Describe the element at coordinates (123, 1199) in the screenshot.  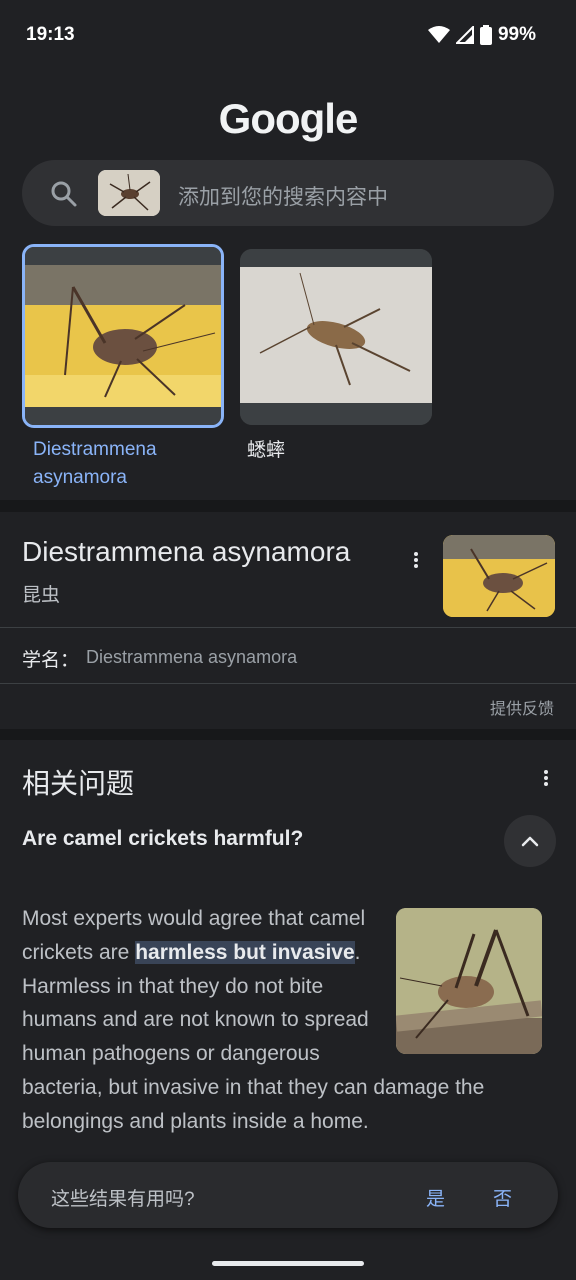
I see `feedback-question: 这些结果有用吗?` at that location.